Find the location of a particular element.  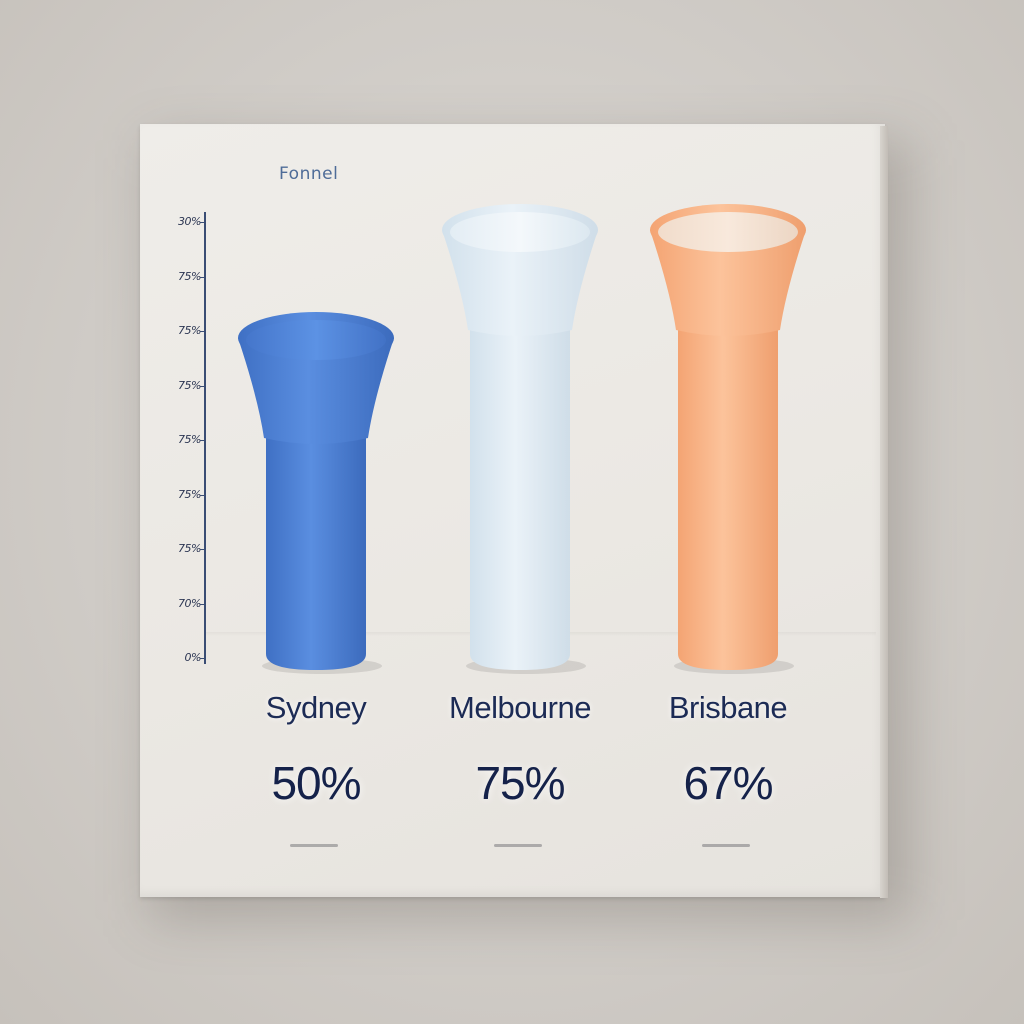

value-label: 67% is located at coordinates (728, 783).